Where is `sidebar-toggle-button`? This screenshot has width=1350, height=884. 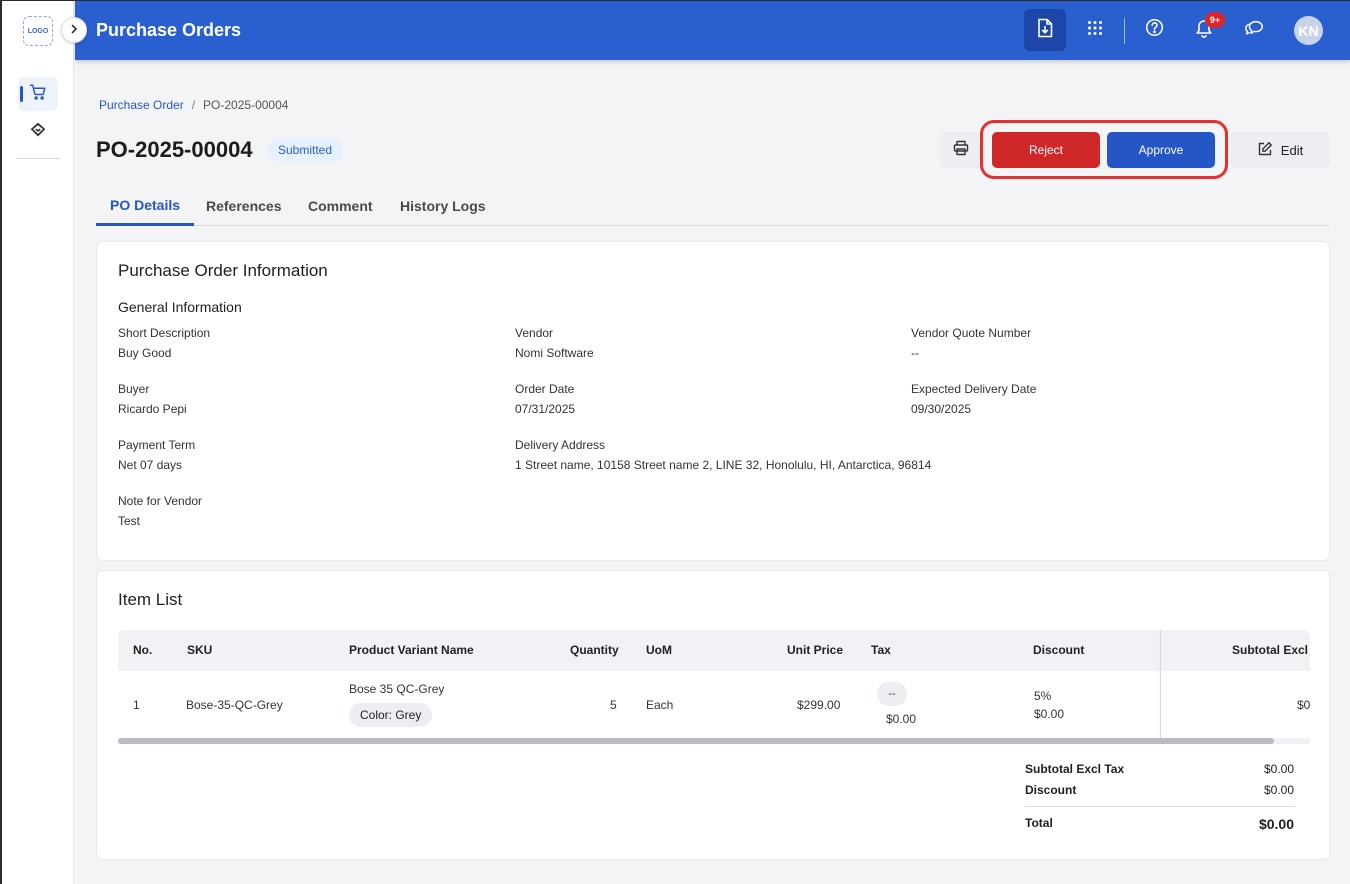
sidebar-toggle-button is located at coordinates (74, 30).